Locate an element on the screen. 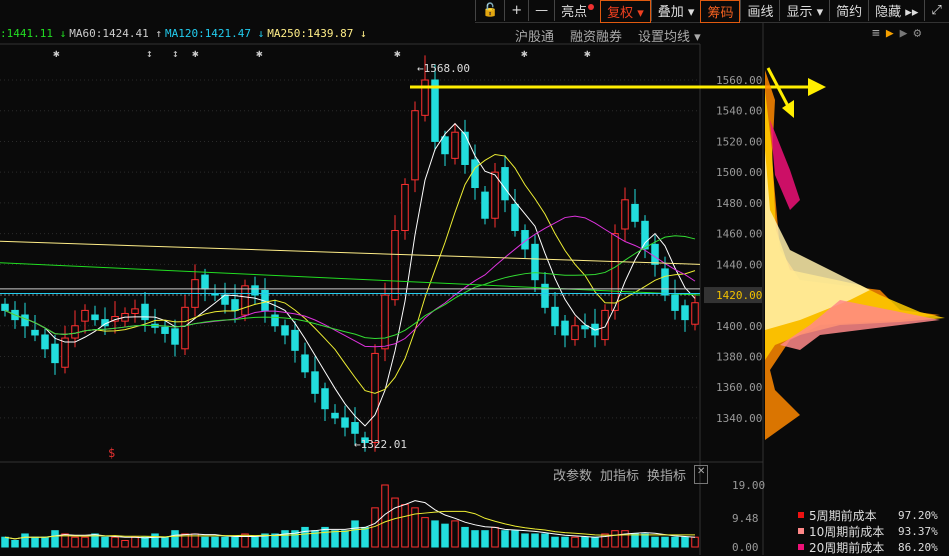  price-tick: 1520.00 is located at coordinates (739, 141).